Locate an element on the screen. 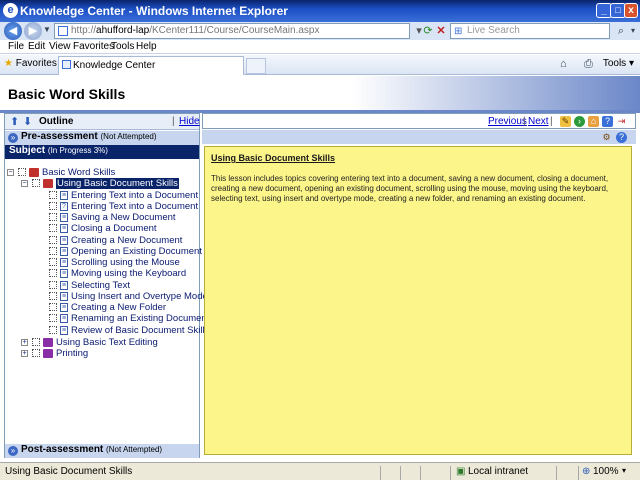 This screenshot has height=480, width=640. tree-topic: ≡ Opening an Existing Document is located at coordinates (125, 251).